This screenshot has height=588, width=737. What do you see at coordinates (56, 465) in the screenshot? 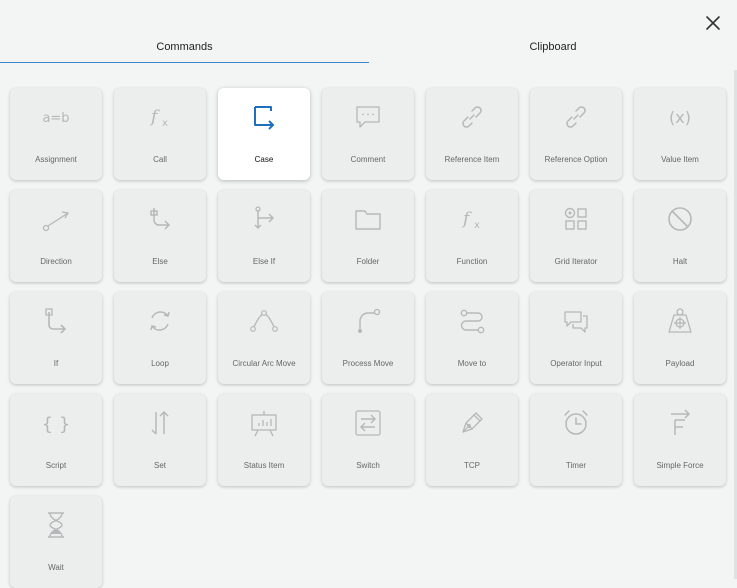
I see `command-label: Script` at bounding box center [56, 465].